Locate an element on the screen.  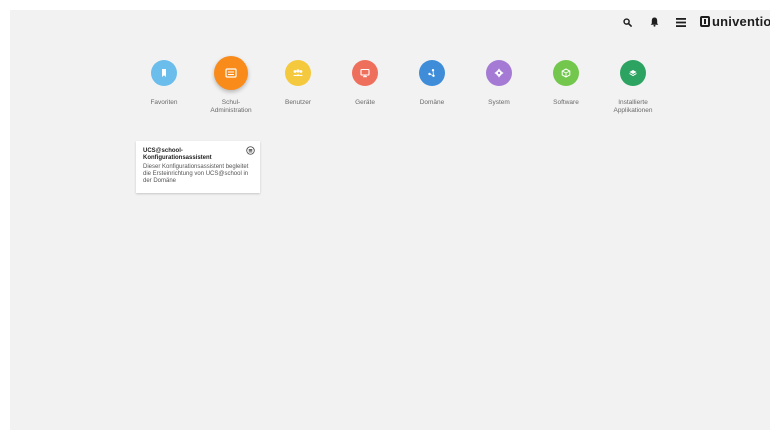
box-icon is located at coordinates (566, 73).